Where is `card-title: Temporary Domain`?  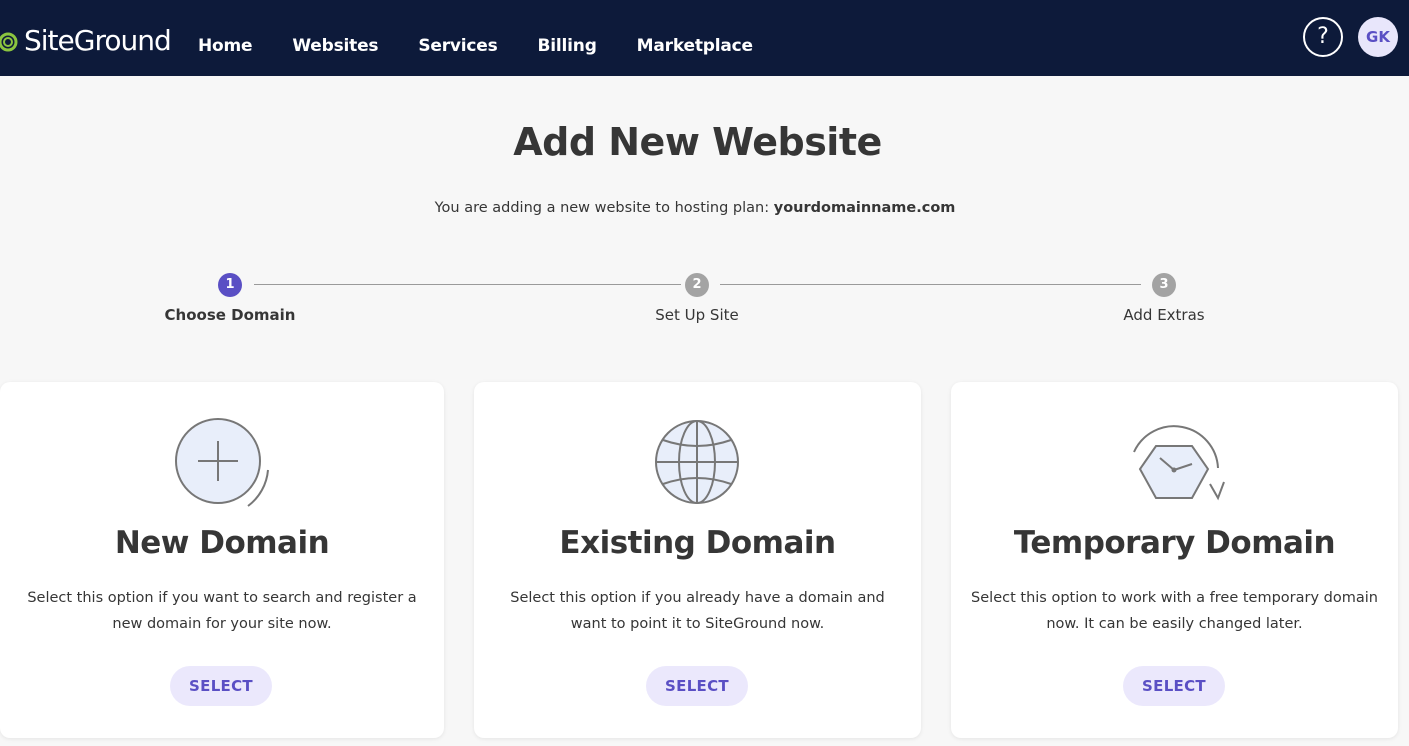
card-title: Temporary Domain is located at coordinates (1174, 543).